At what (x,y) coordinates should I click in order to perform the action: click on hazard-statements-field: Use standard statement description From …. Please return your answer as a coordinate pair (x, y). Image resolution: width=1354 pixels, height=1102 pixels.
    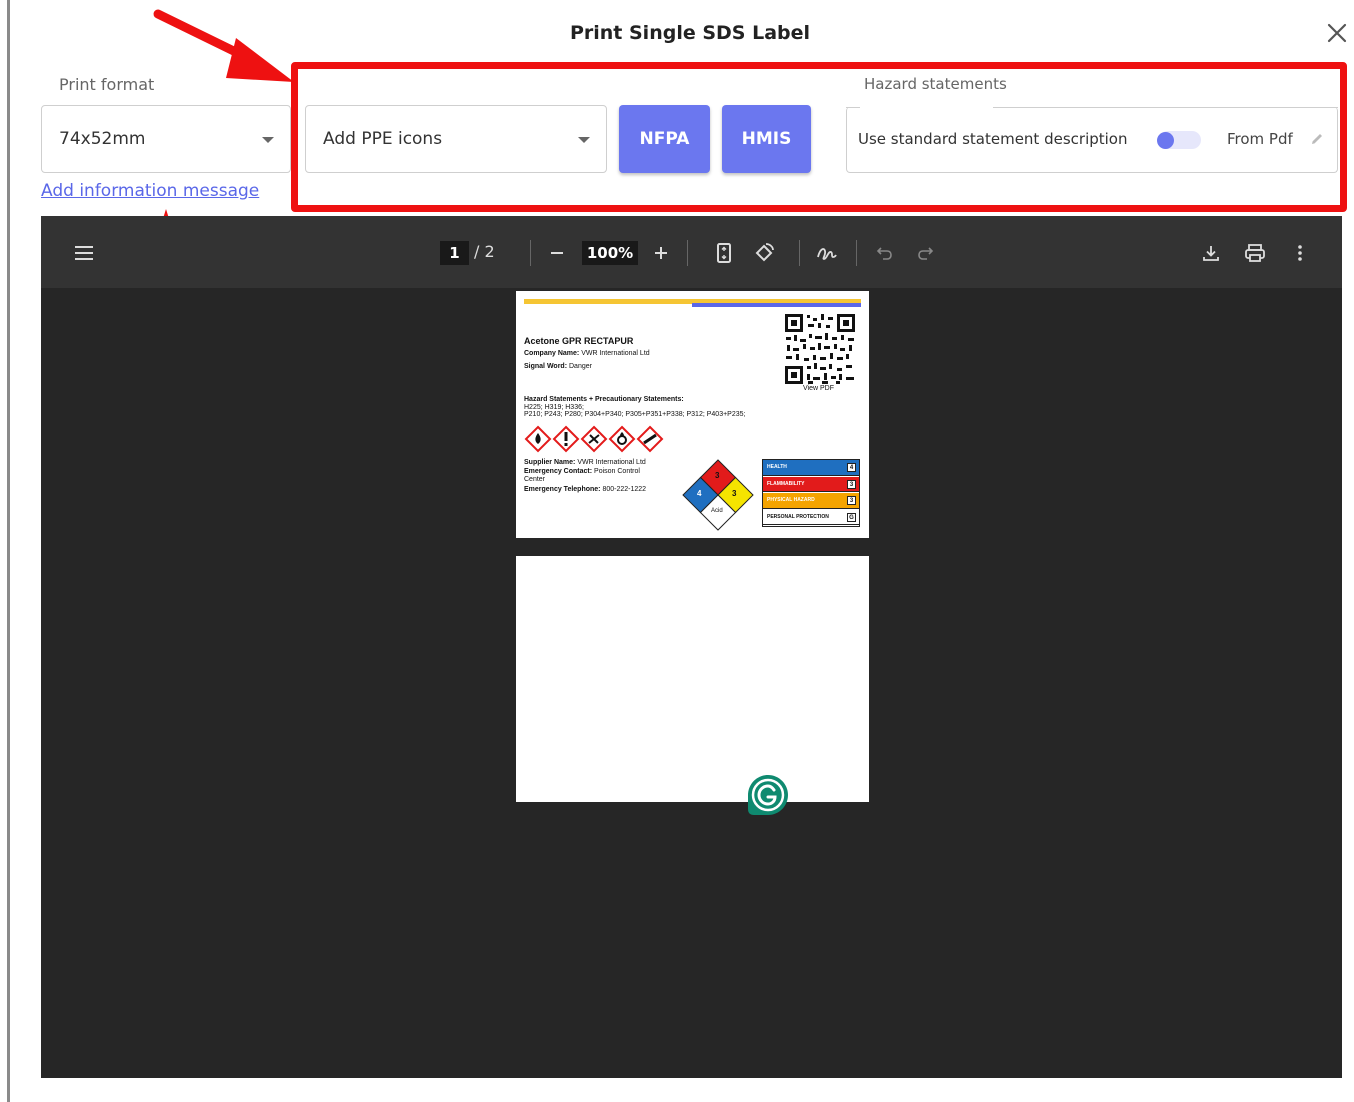
    Looking at the image, I should click on (1092, 140).